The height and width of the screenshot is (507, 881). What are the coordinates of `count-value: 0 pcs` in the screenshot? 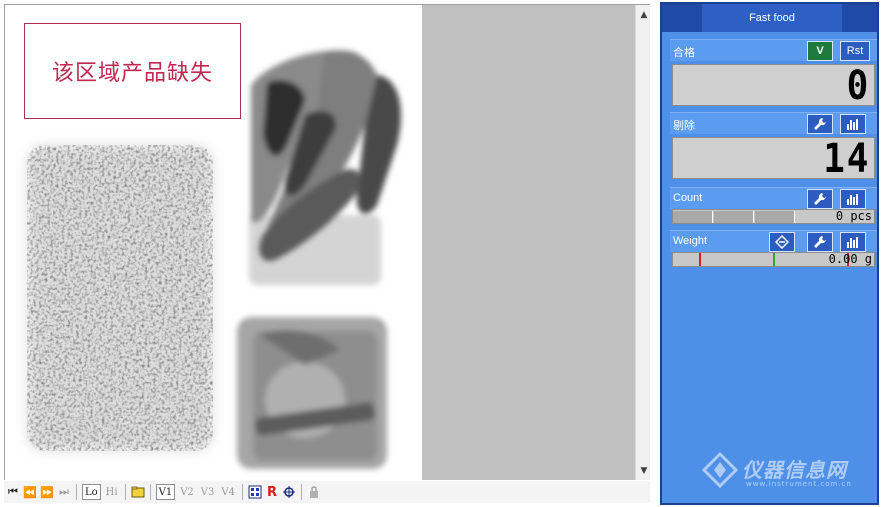 It's located at (853, 216).